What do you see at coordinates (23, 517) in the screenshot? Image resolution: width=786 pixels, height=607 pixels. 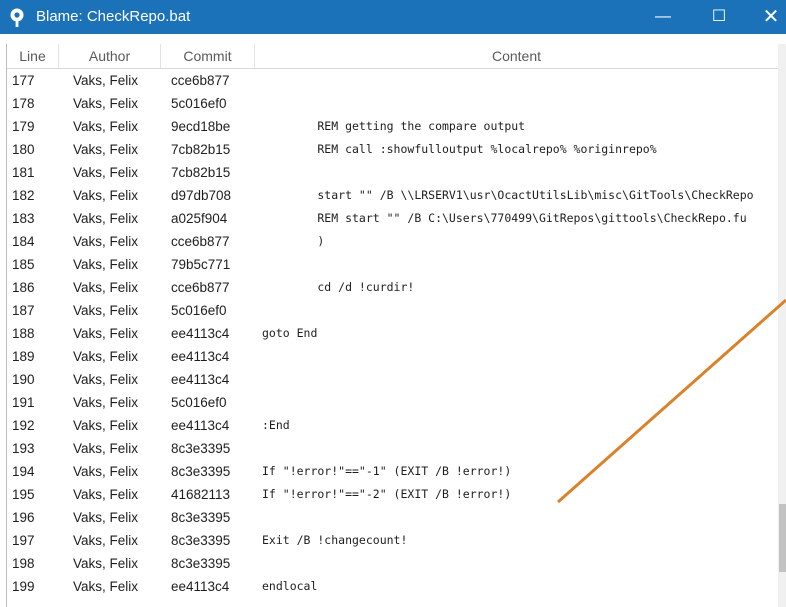 I see `line-number: 196` at bounding box center [23, 517].